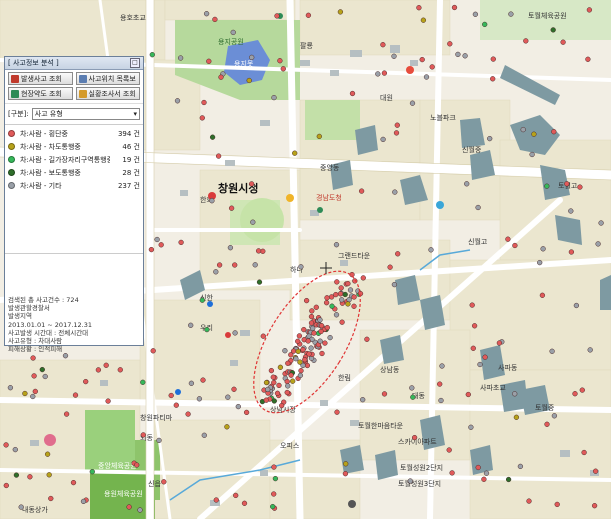 The image size is (611, 519). What do you see at coordinates (74, 172) in the screenshot?
I see `legend-item: 차:사람 - 보도통행중 28 건` at bounding box center [74, 172].